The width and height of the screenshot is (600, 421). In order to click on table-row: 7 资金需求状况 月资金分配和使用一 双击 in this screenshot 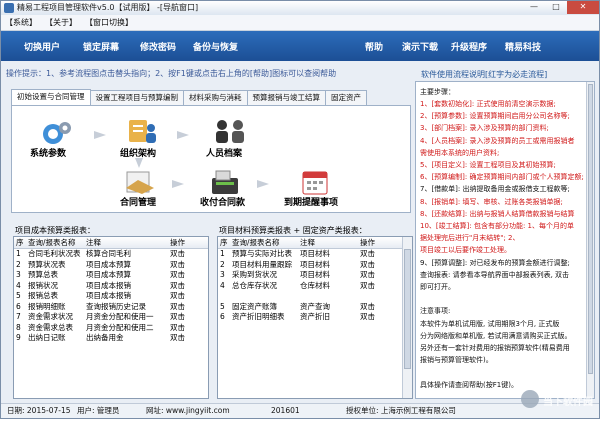, I will do `click(111, 317)`.